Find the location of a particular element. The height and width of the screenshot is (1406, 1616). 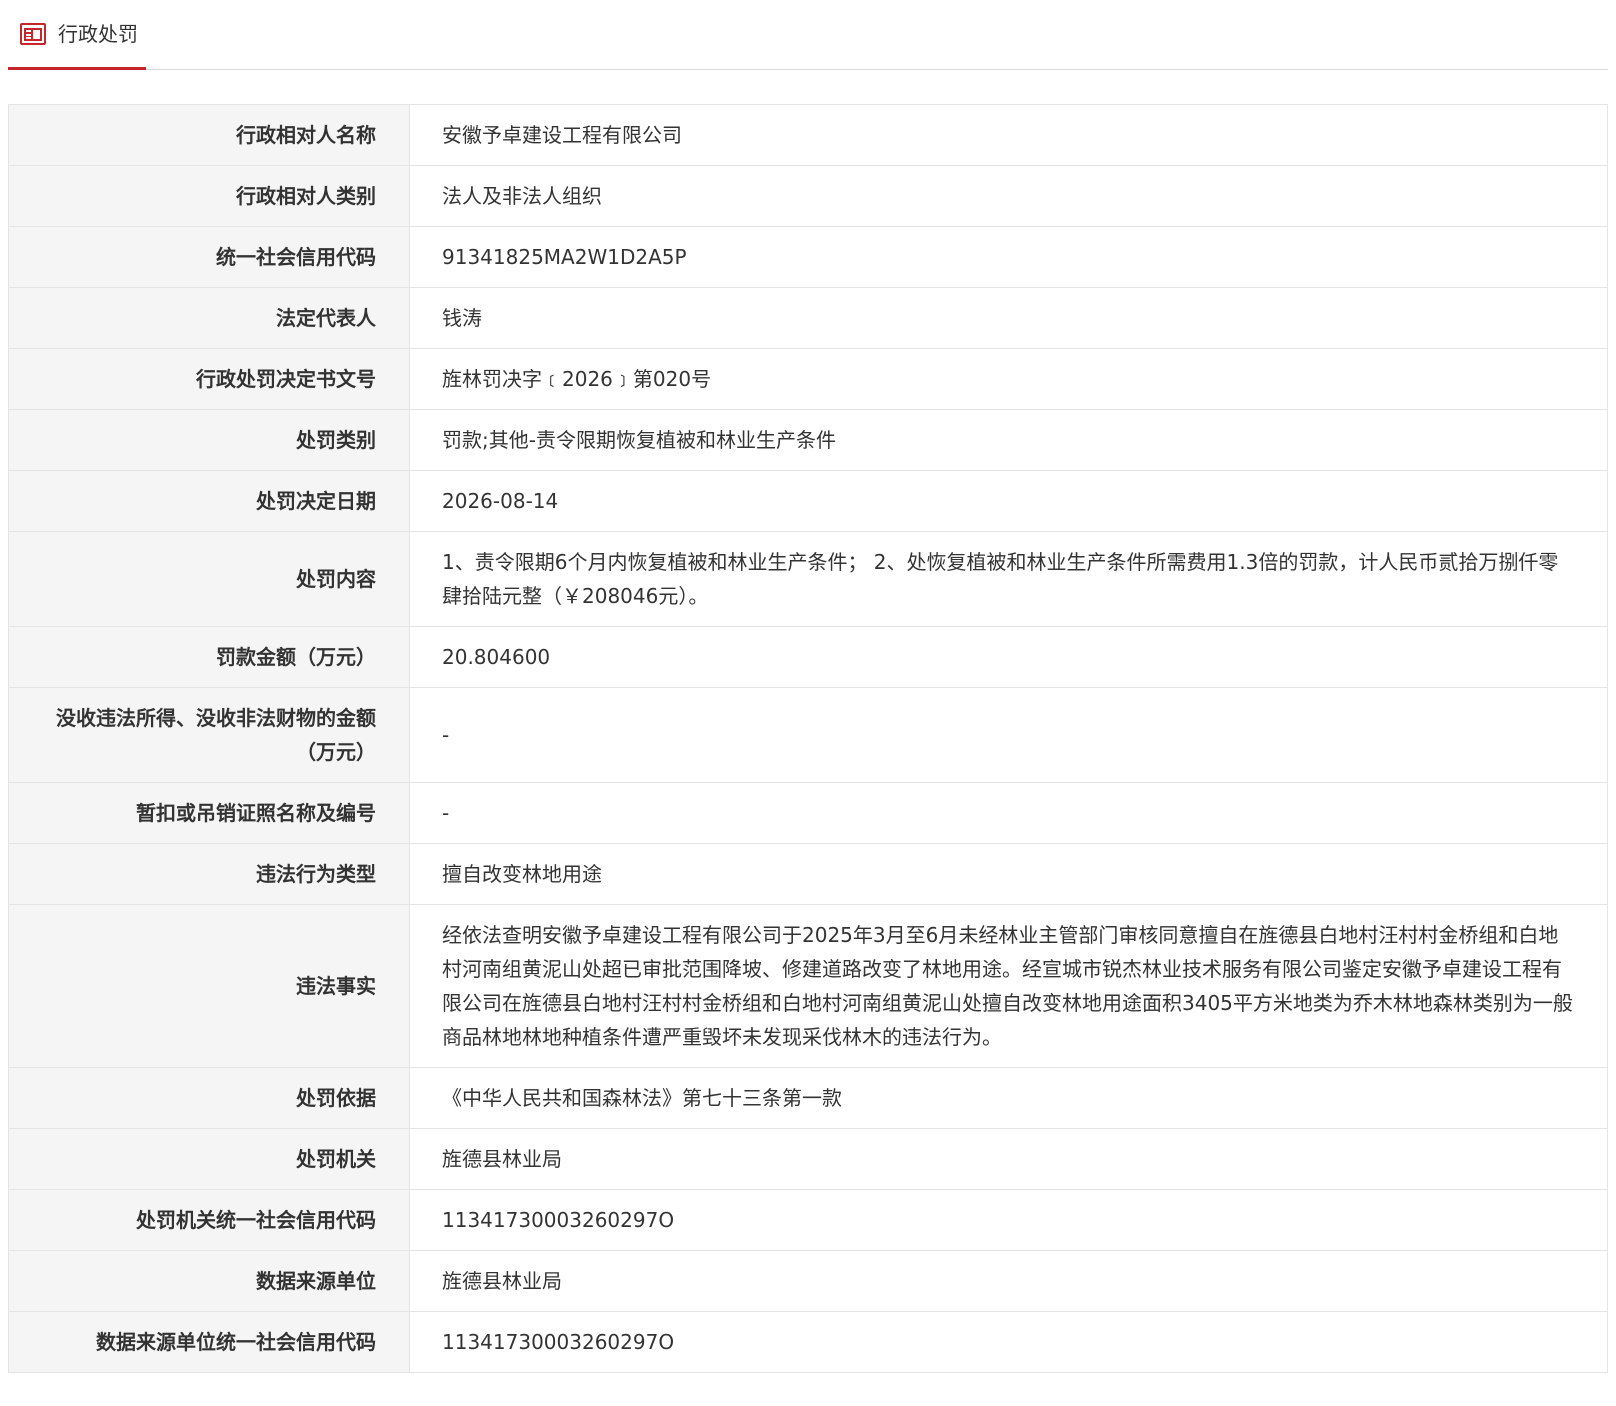

row-label: 暂扣或吊销证照名称及编号 is located at coordinates (209, 813).